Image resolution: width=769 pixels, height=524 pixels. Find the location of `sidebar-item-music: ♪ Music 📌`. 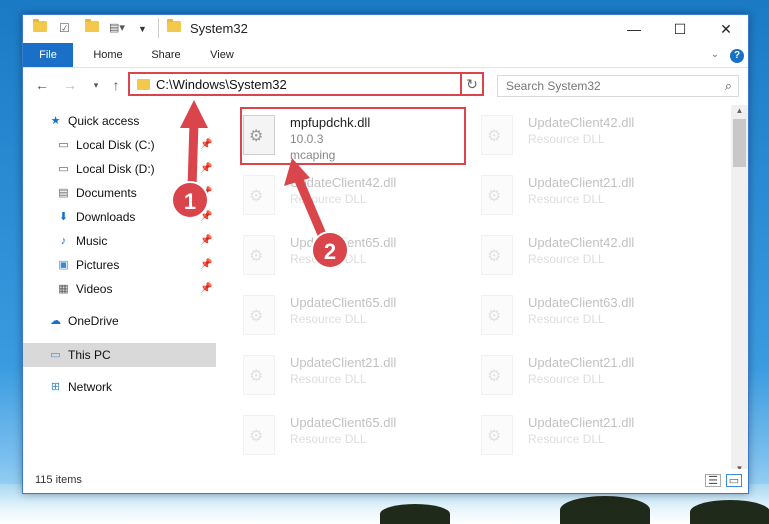

sidebar-item-music: ♪ Music 📌 is located at coordinates (119, 241).